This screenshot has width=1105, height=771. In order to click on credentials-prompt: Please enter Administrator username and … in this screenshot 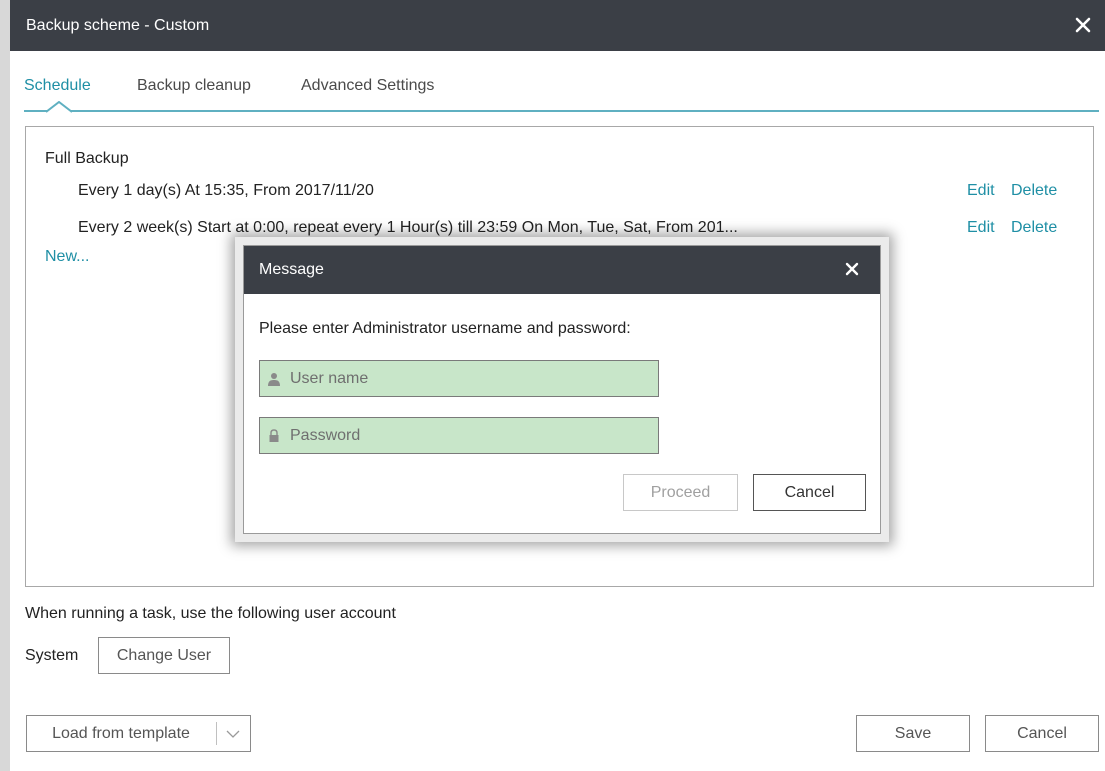, I will do `click(445, 328)`.